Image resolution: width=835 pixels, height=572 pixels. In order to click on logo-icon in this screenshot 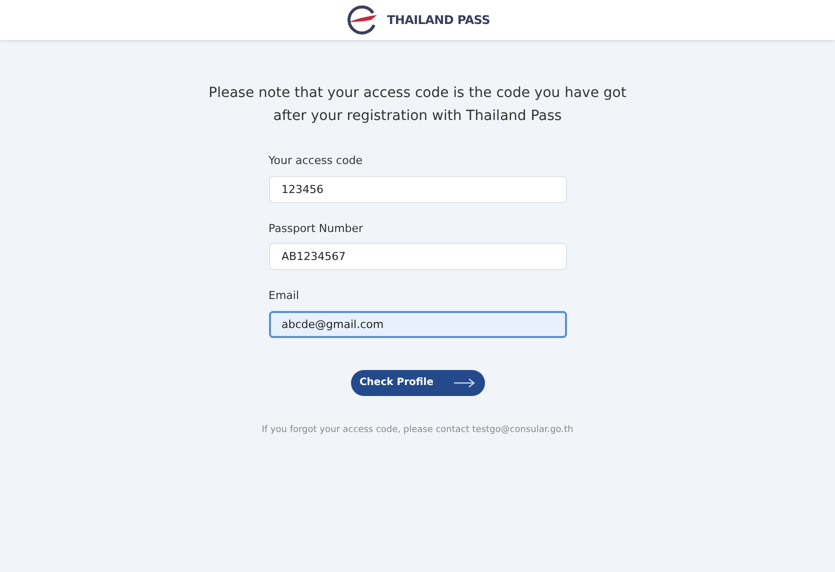, I will do `click(362, 20)`.